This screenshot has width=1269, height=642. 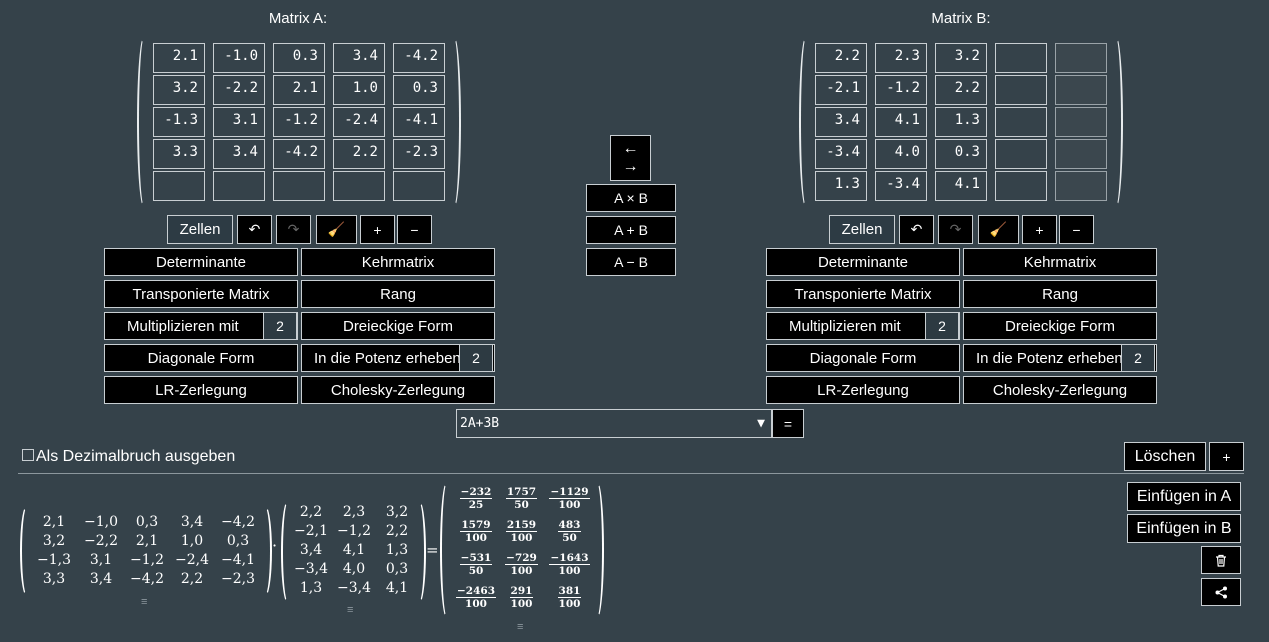 What do you see at coordinates (354, 531) in the screenshot?
I see `result-b-cell: −1,2` at bounding box center [354, 531].